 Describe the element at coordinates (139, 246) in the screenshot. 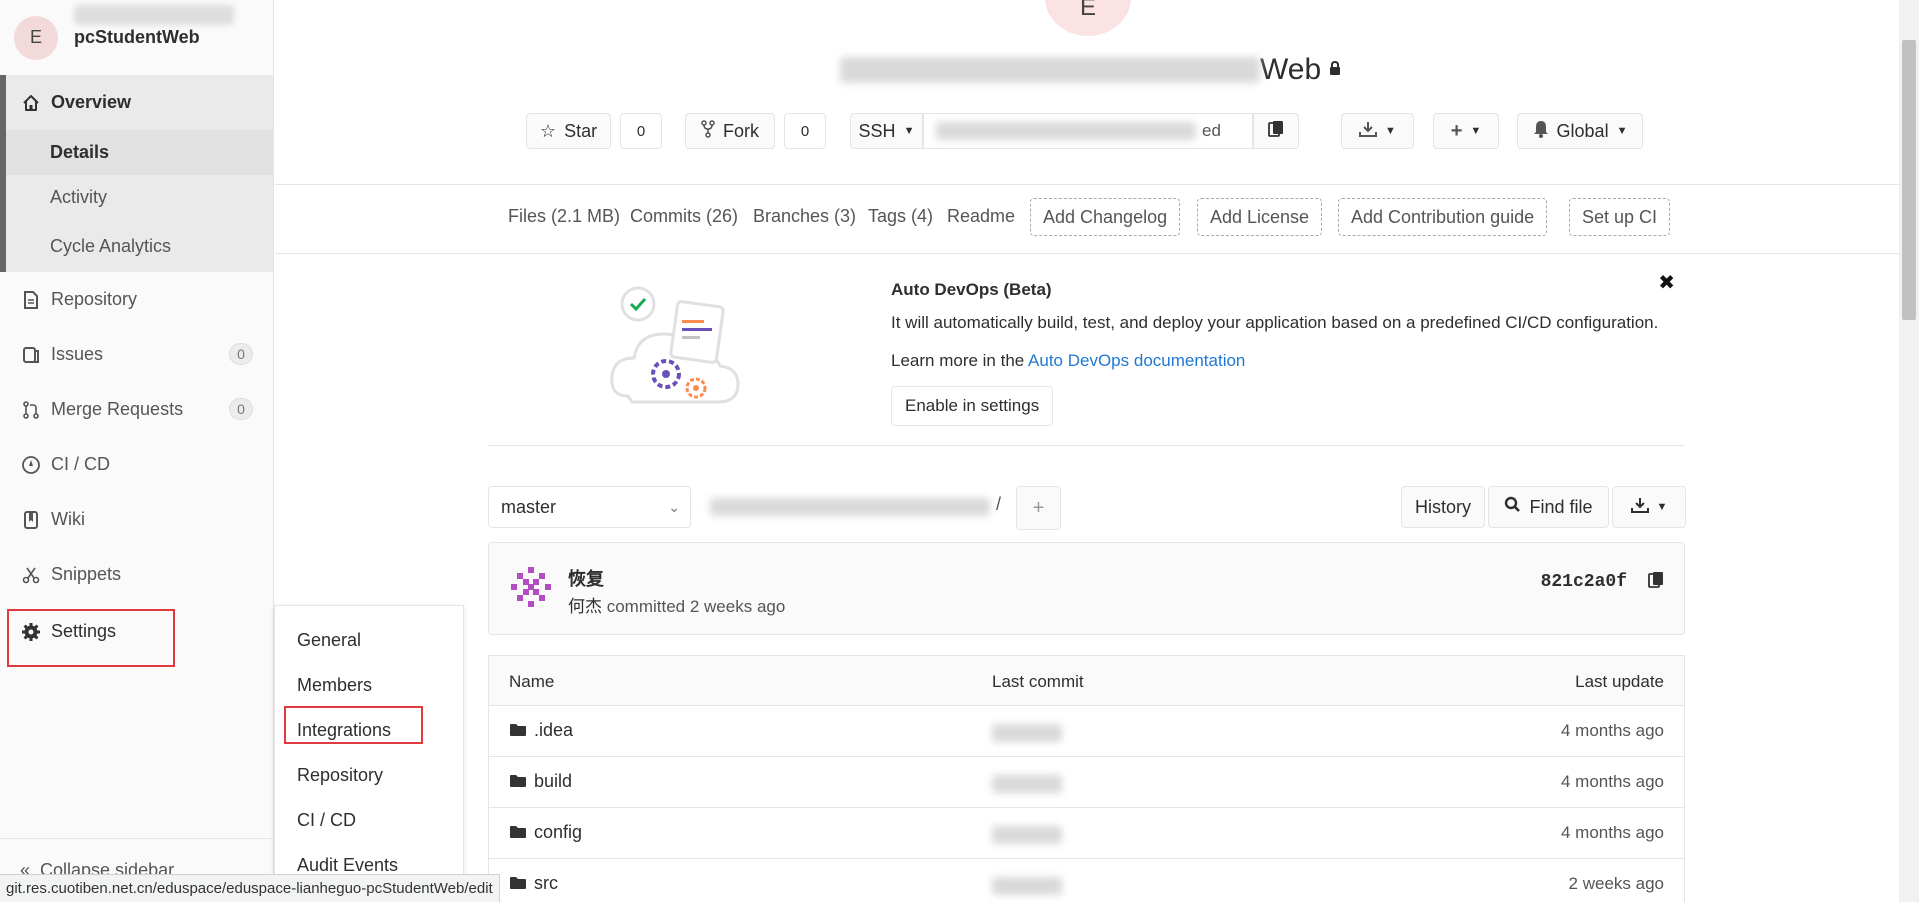

I see `sidebar-sub-cycle-analytics: Cycle Analytics` at that location.